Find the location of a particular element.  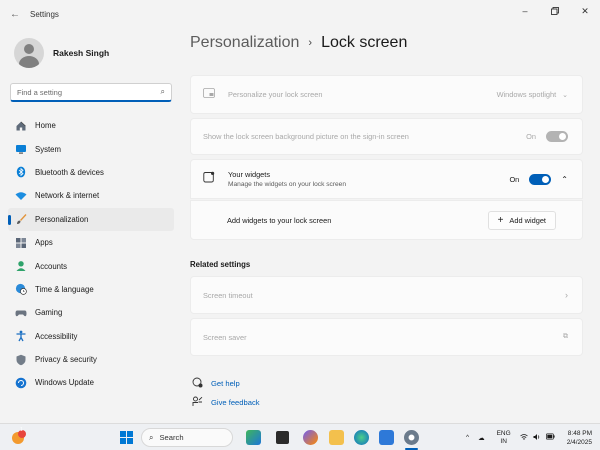

battery-icon is located at coordinates (550, 437).